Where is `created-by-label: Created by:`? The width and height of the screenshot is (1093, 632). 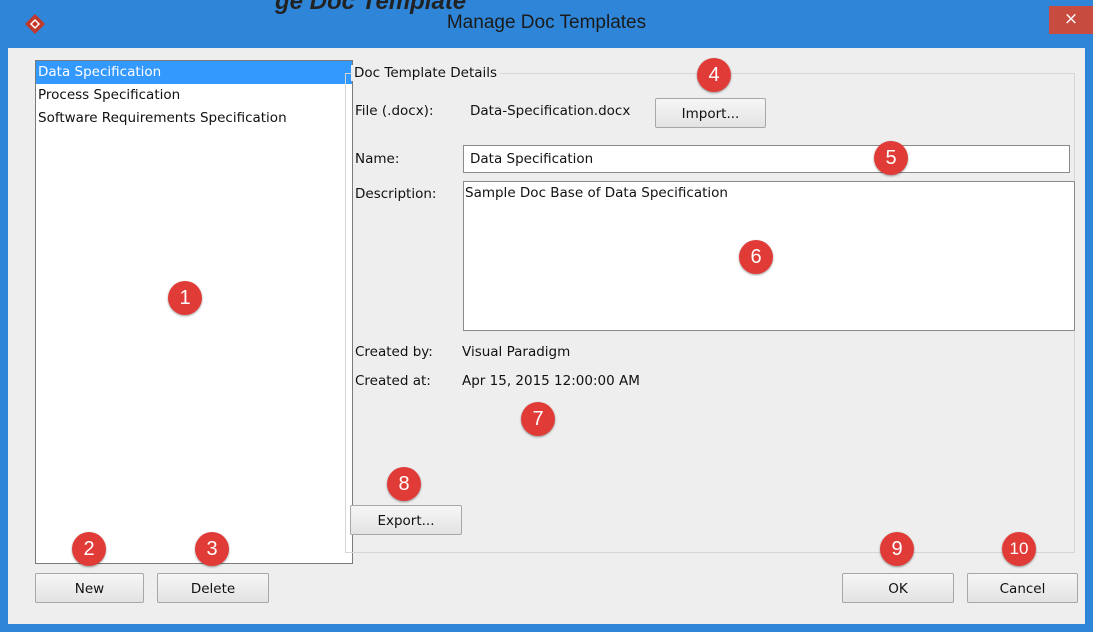 created-by-label: Created by: is located at coordinates (394, 352).